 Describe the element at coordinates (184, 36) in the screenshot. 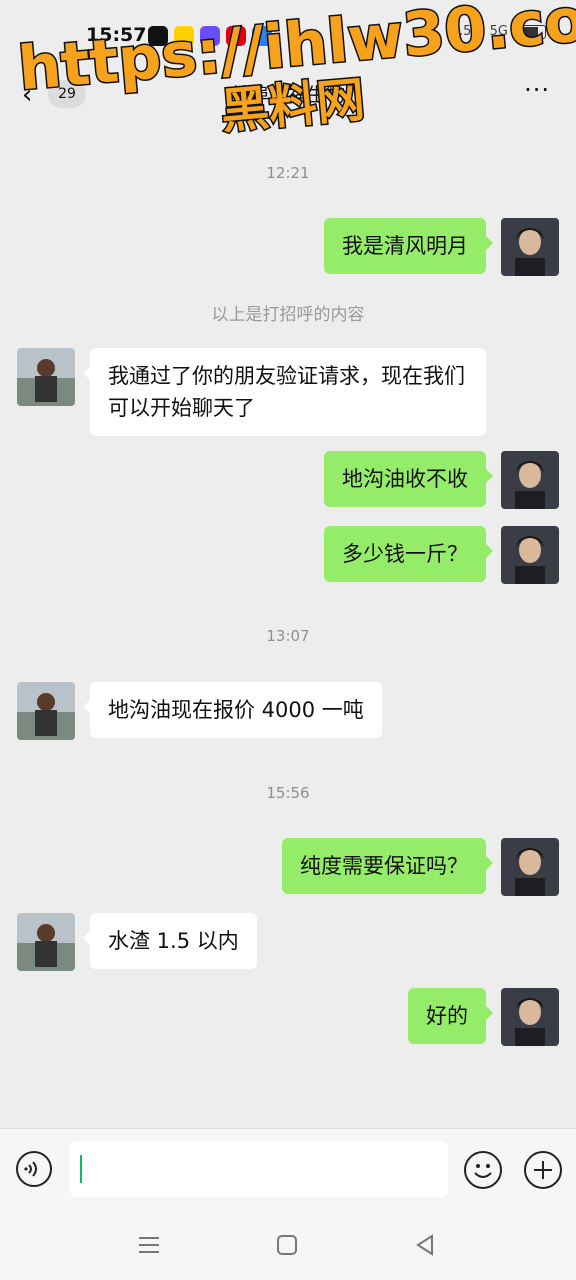

I see `meituan-icon` at that location.